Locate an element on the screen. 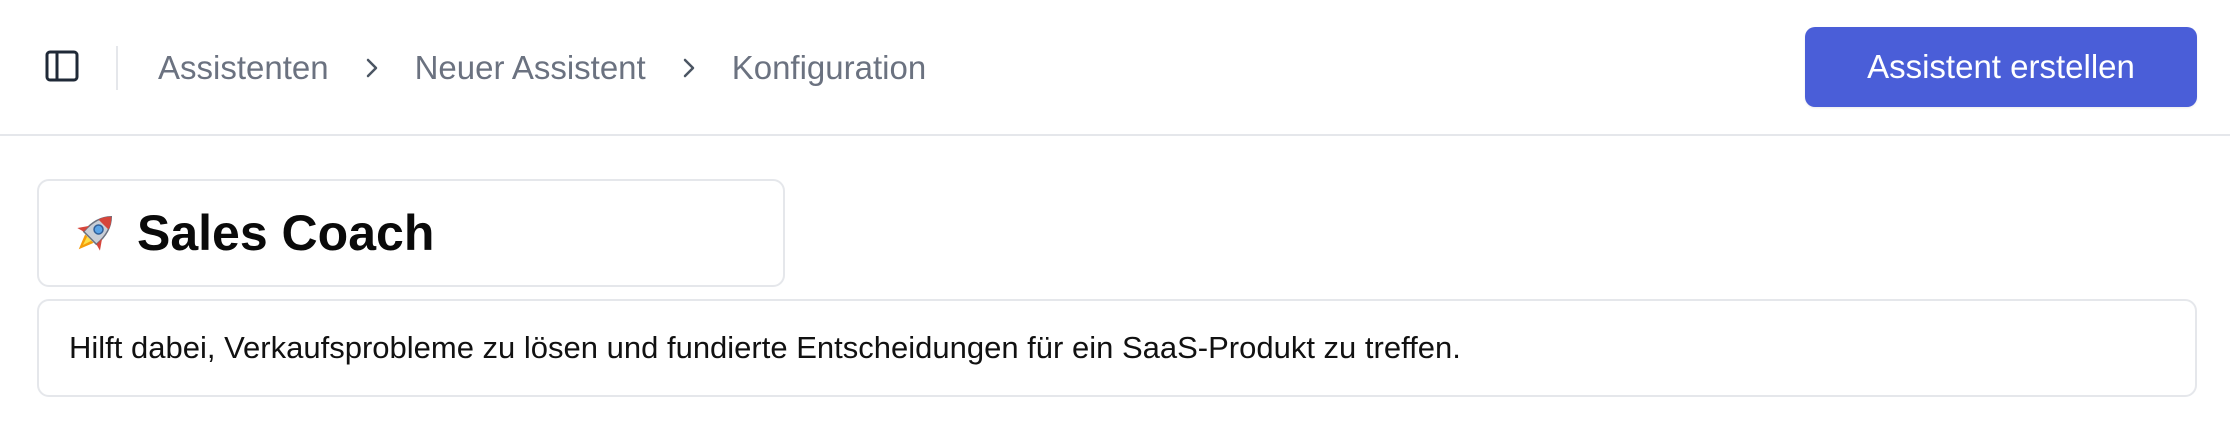 This screenshot has height=424, width=2230. assistant-name: Sales Coach is located at coordinates (286, 233).